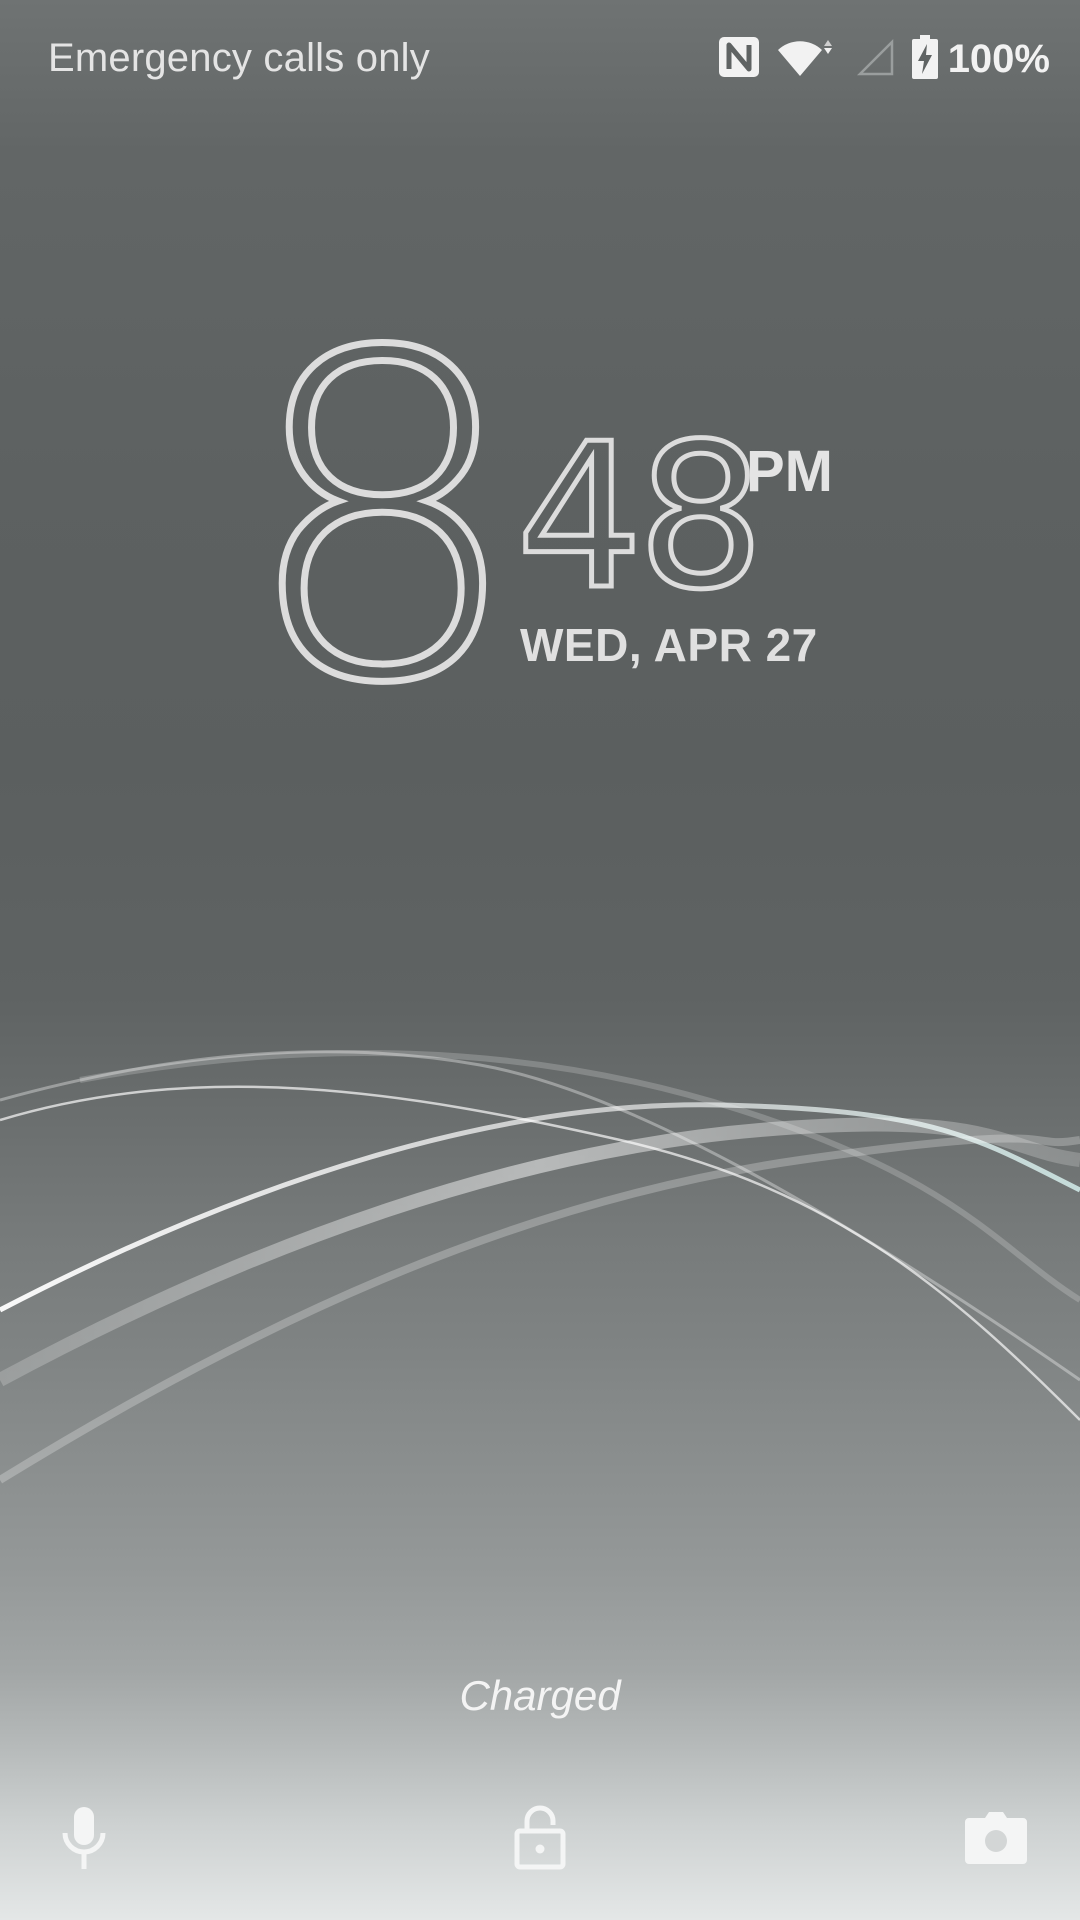 This screenshot has height=1920, width=1080. What do you see at coordinates (739, 59) in the screenshot?
I see `nfc-icon` at bounding box center [739, 59].